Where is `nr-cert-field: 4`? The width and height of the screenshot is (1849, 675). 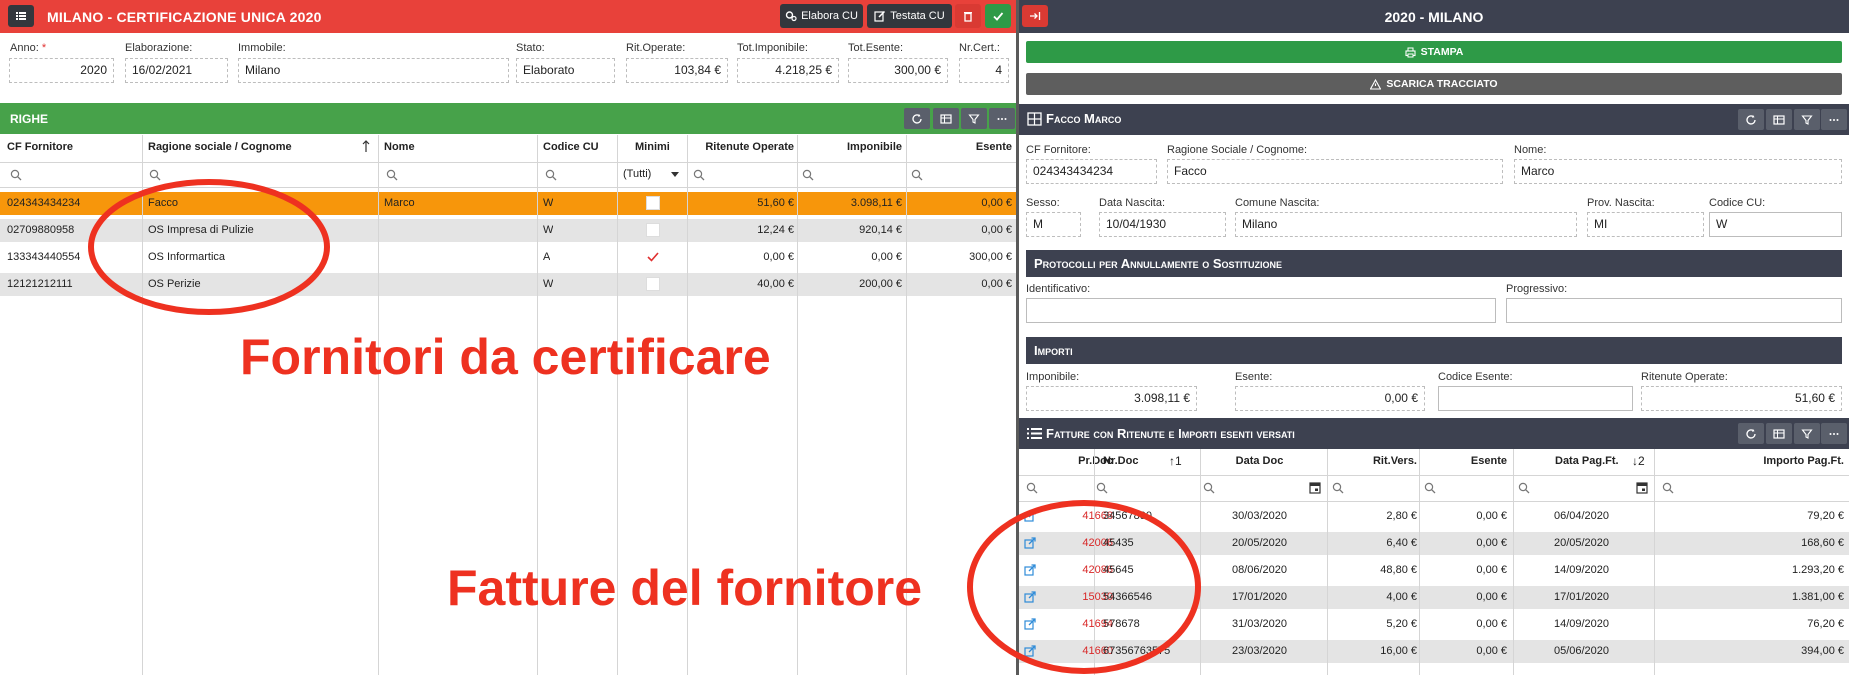 nr-cert-field: 4 is located at coordinates (984, 70).